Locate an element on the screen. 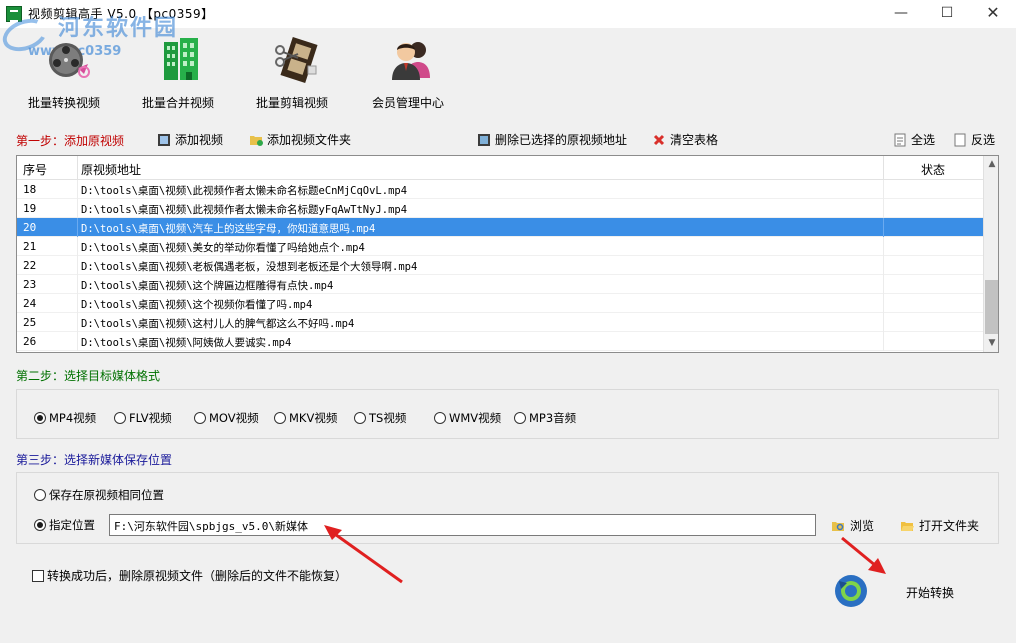  document-list-icon is located at coordinates (900, 140).